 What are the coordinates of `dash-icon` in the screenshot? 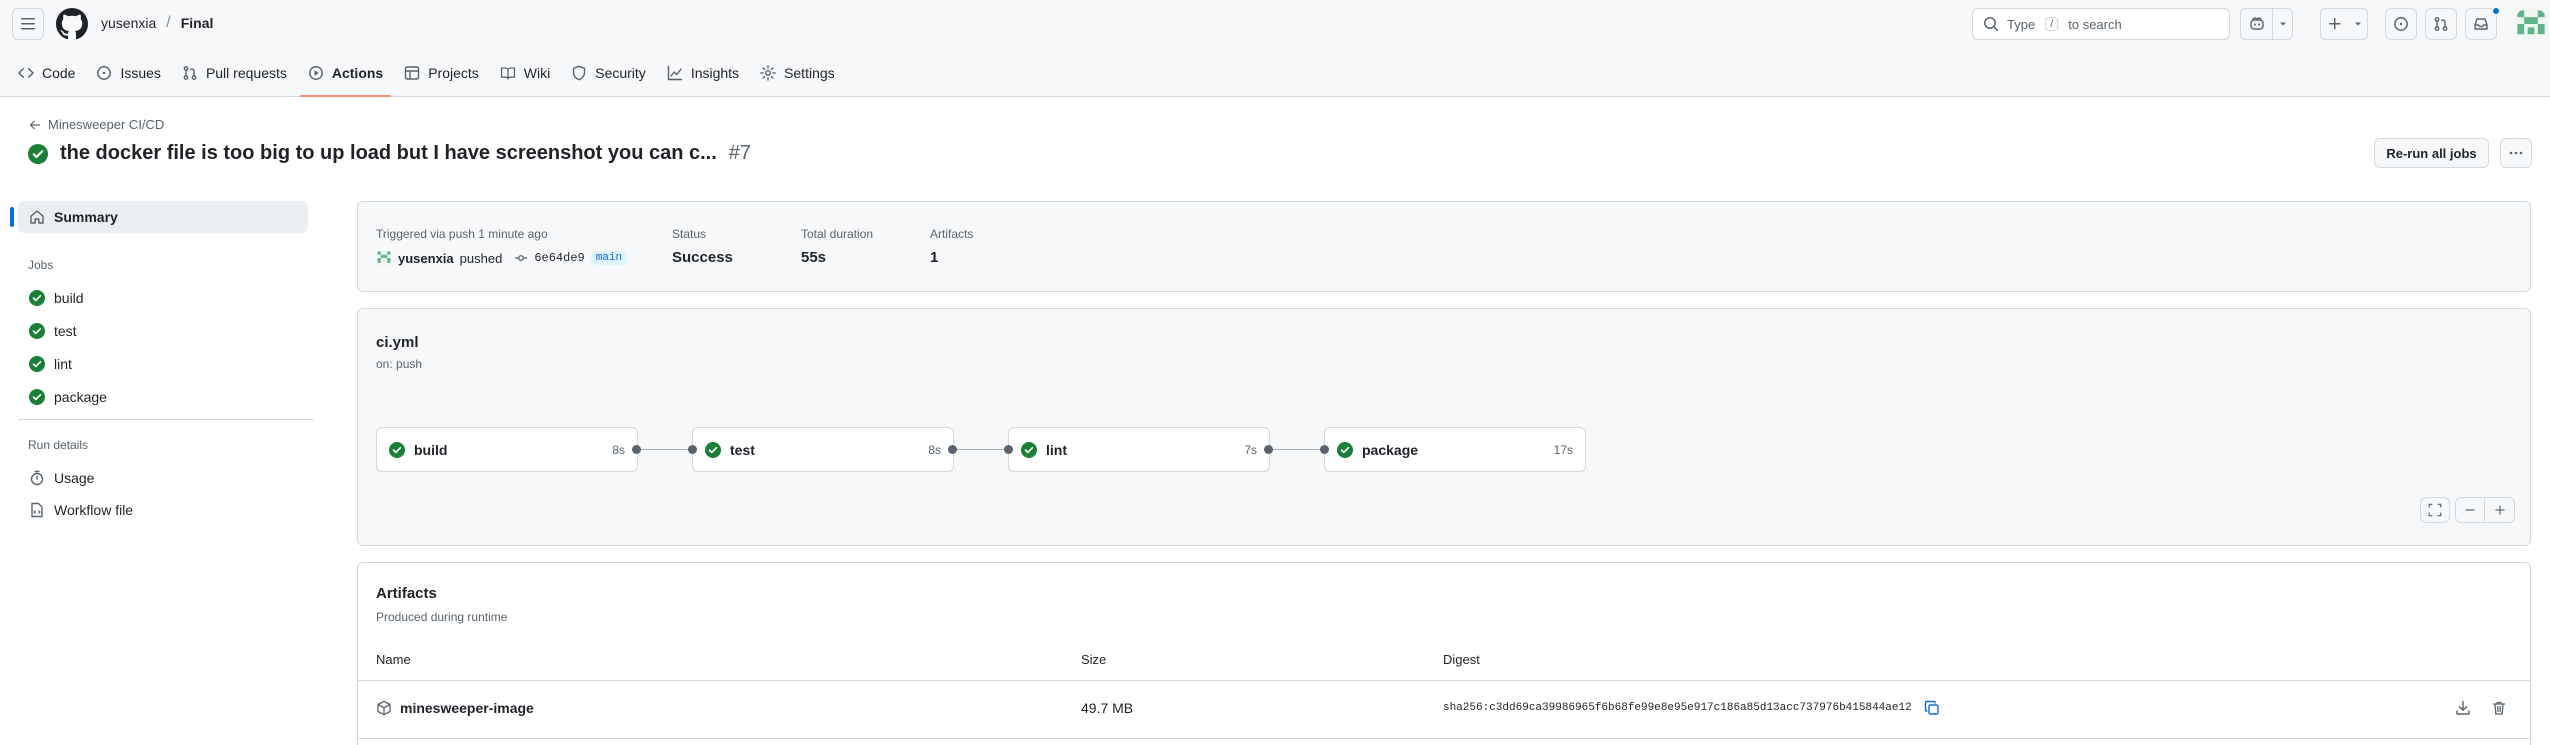 It's located at (2470, 510).